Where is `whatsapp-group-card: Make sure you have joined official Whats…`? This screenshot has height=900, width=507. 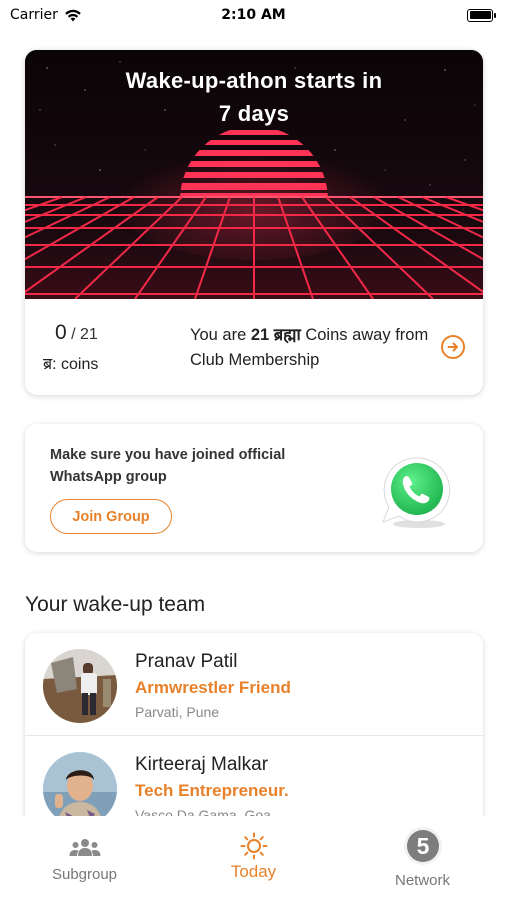 whatsapp-group-card: Make sure you have joined official Whats… is located at coordinates (254, 488).